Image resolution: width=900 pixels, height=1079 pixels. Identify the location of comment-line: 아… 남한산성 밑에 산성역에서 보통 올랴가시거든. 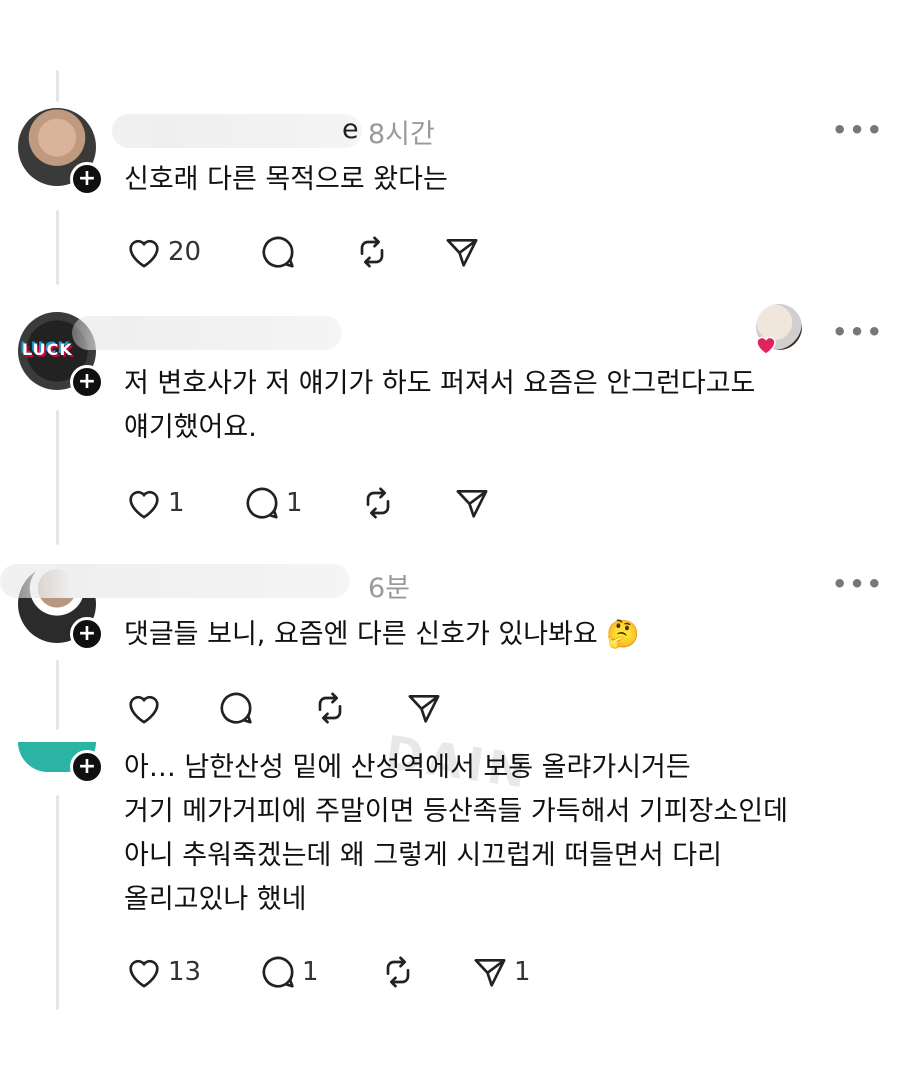
(407, 767).